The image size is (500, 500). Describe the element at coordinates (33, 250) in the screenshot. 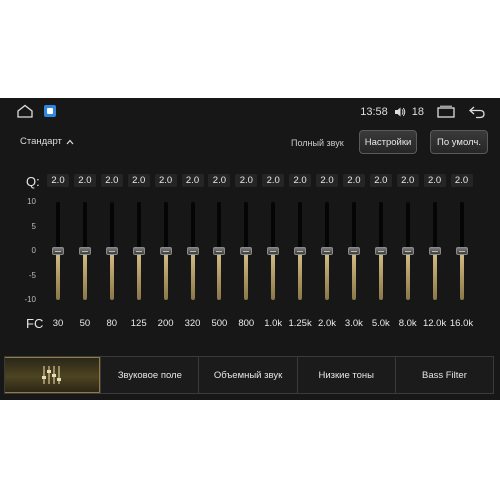

I see `axis-label: 0` at that location.